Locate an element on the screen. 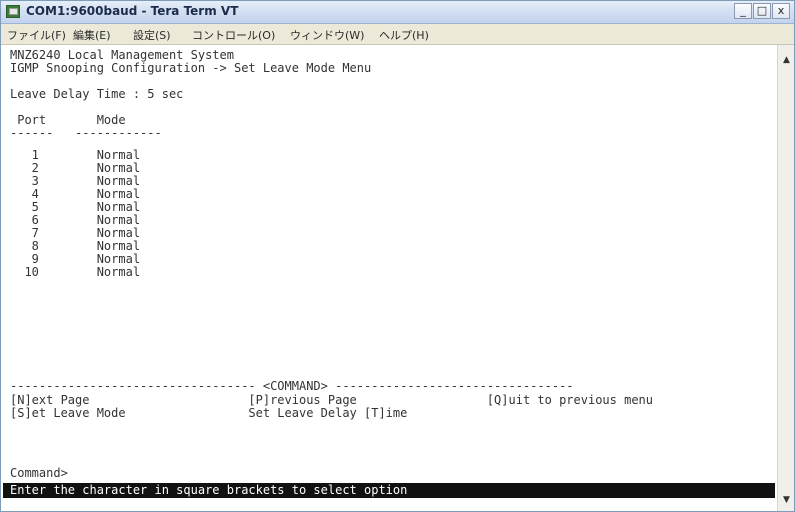  leave-delay-time: Leave Delay Time : 5 sec is located at coordinates (97, 94).